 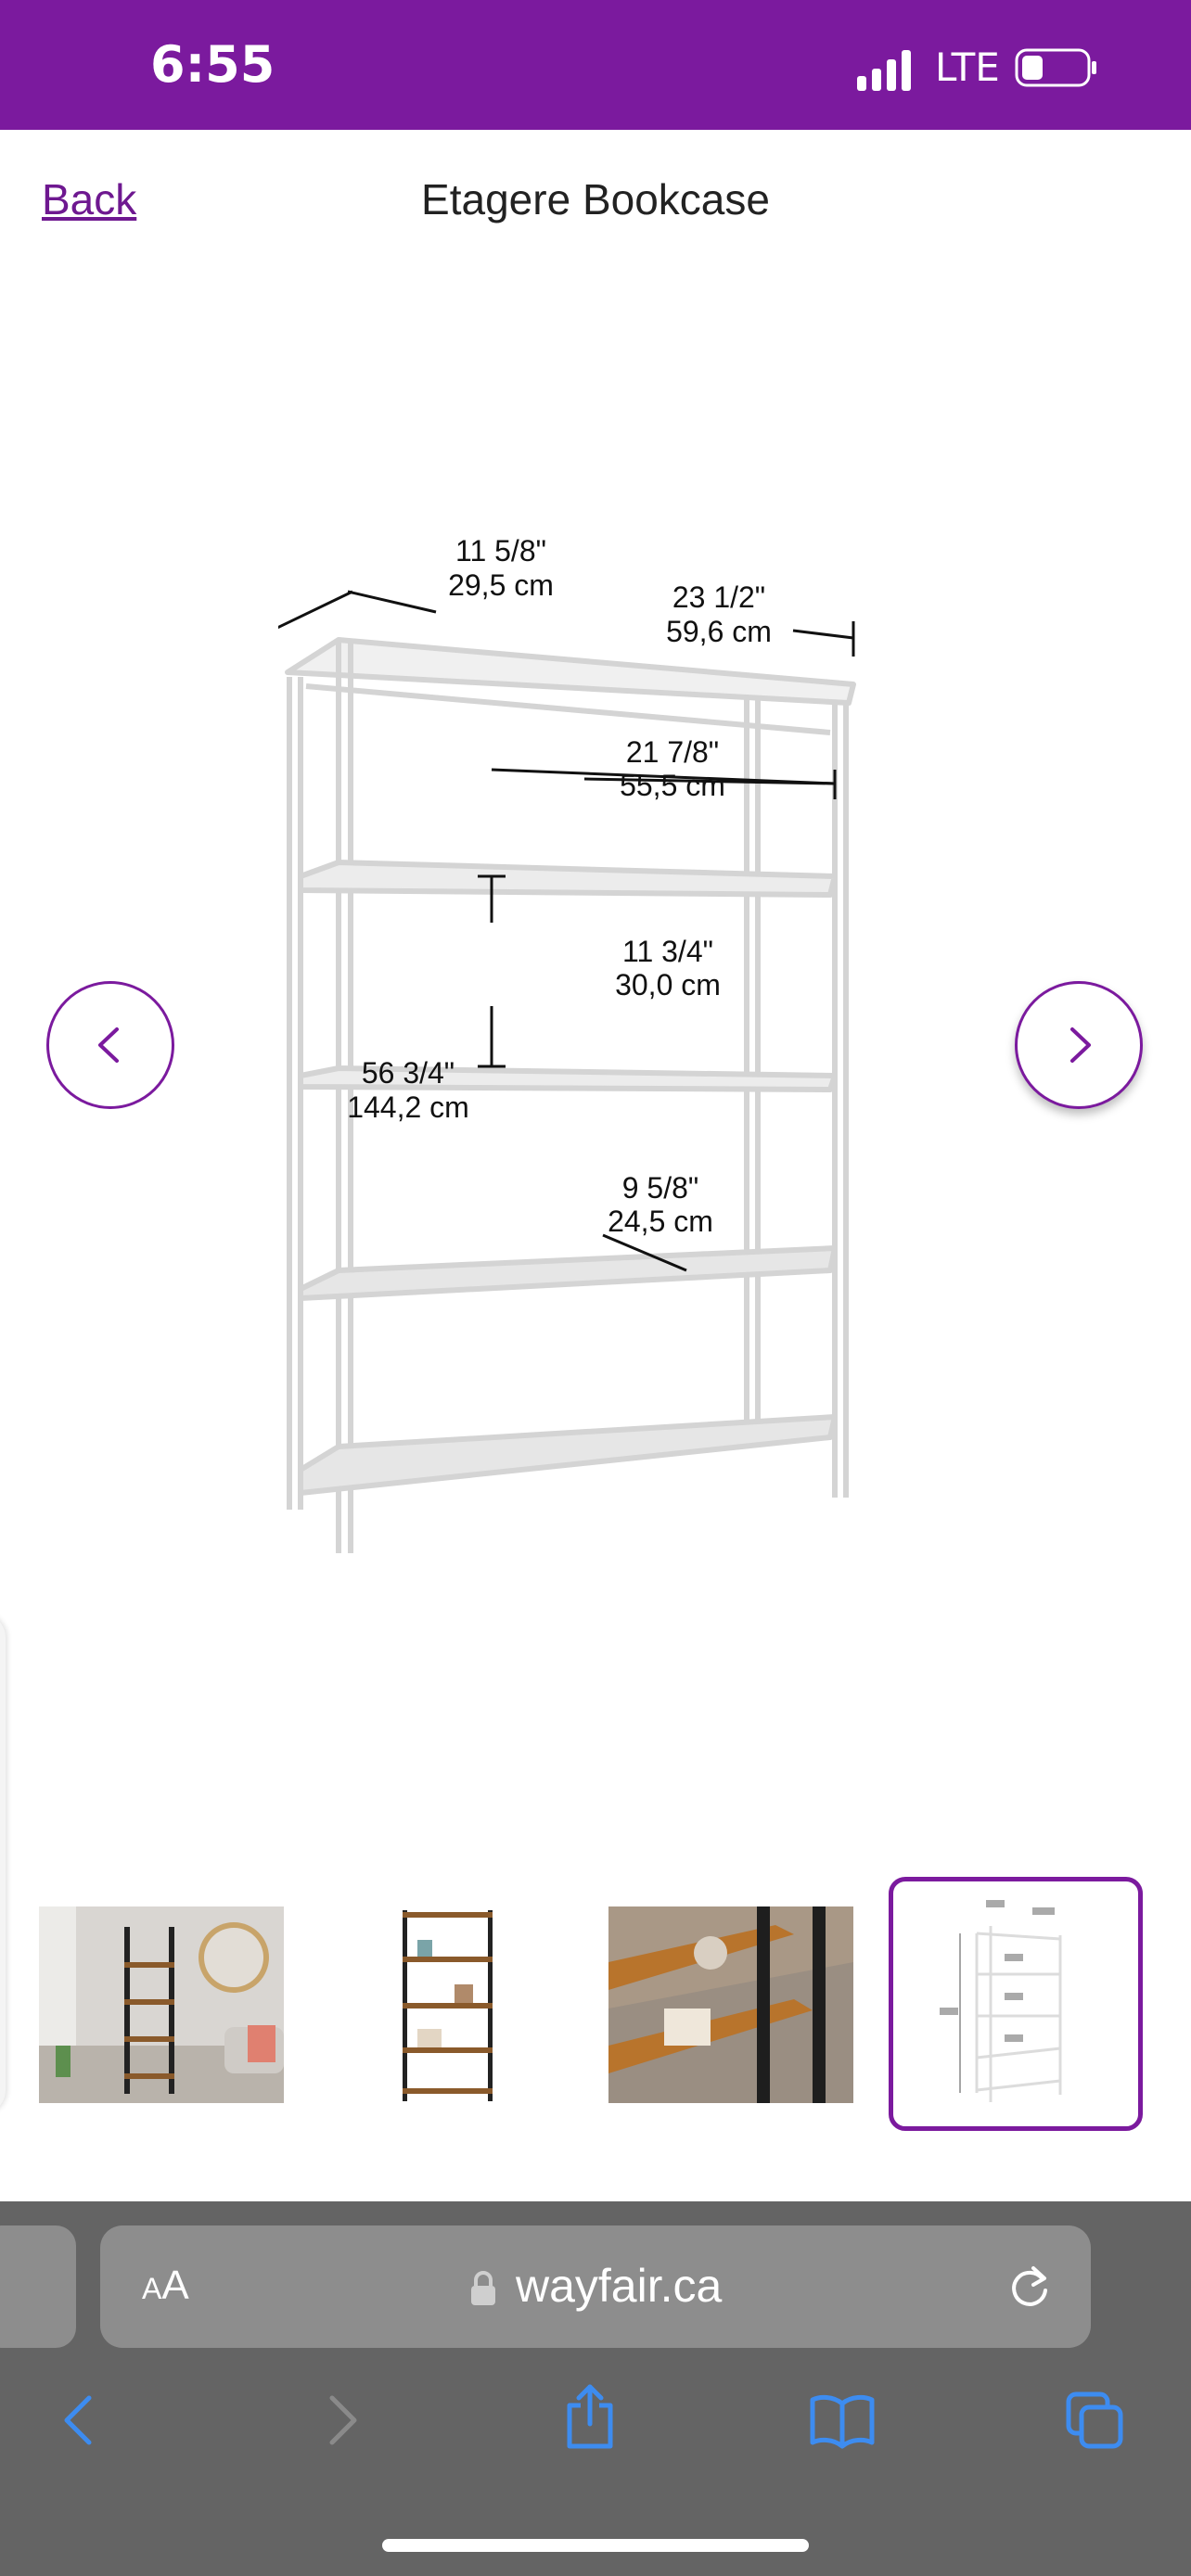 I want to click on browser-back-icon, so click(x=81, y=2420).